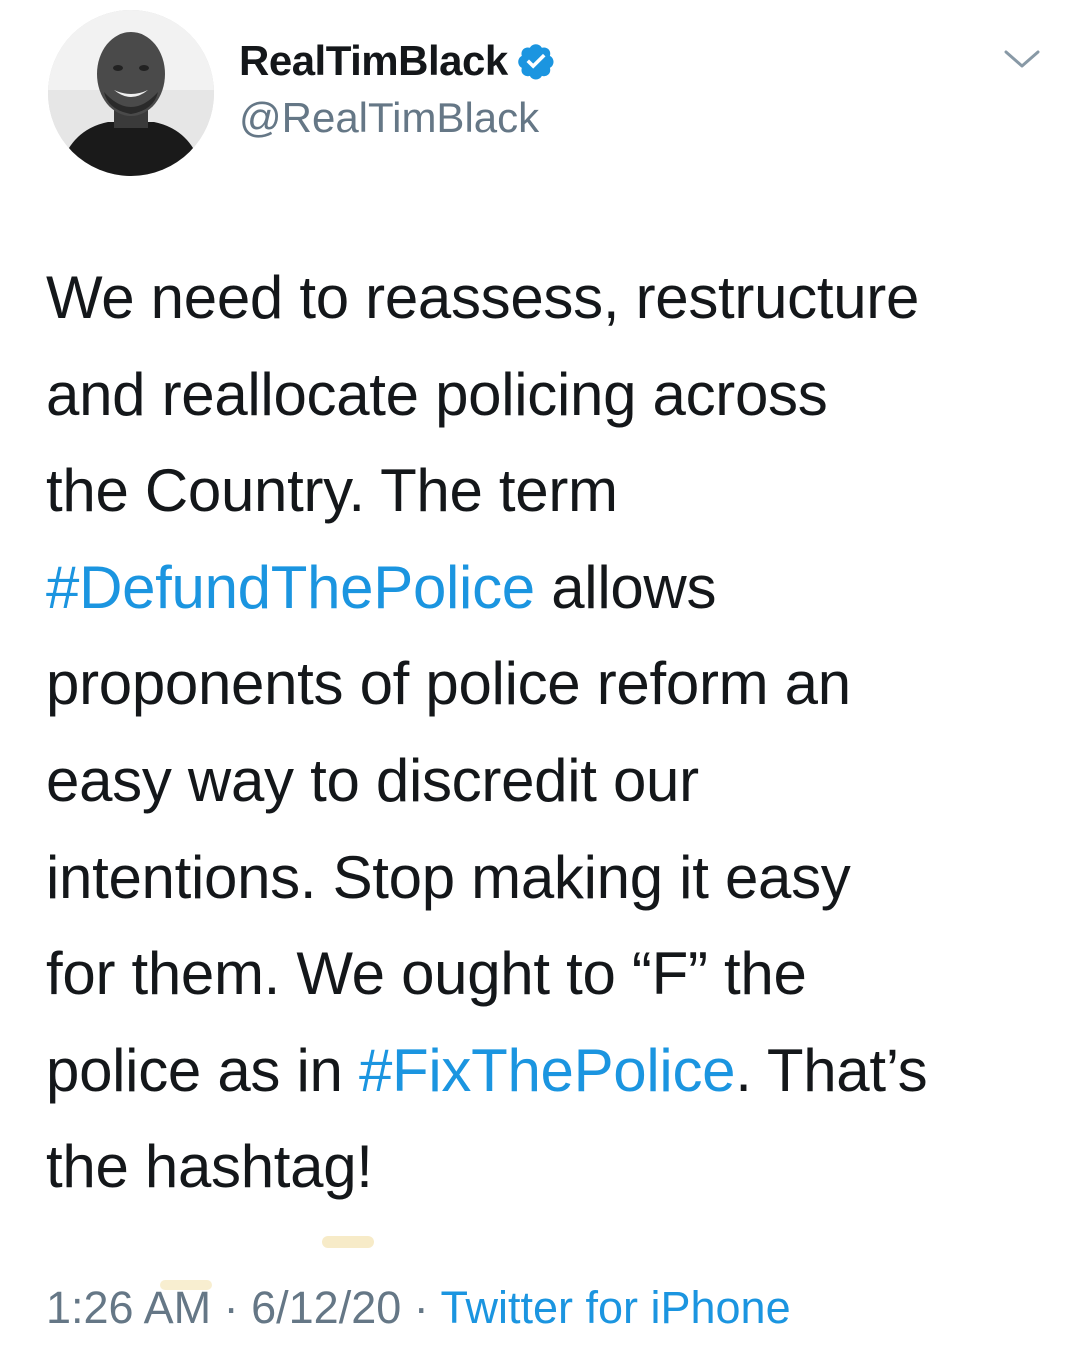 The image size is (1080, 1349). What do you see at coordinates (332, 491) in the screenshot?
I see `tweet-text-segment: the Country. The term` at bounding box center [332, 491].